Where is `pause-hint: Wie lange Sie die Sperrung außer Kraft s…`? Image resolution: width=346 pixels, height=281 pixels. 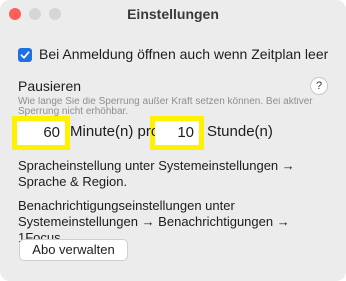
pause-hint: Wie lange Sie die Sperrung außer Kraft s… is located at coordinates (165, 107).